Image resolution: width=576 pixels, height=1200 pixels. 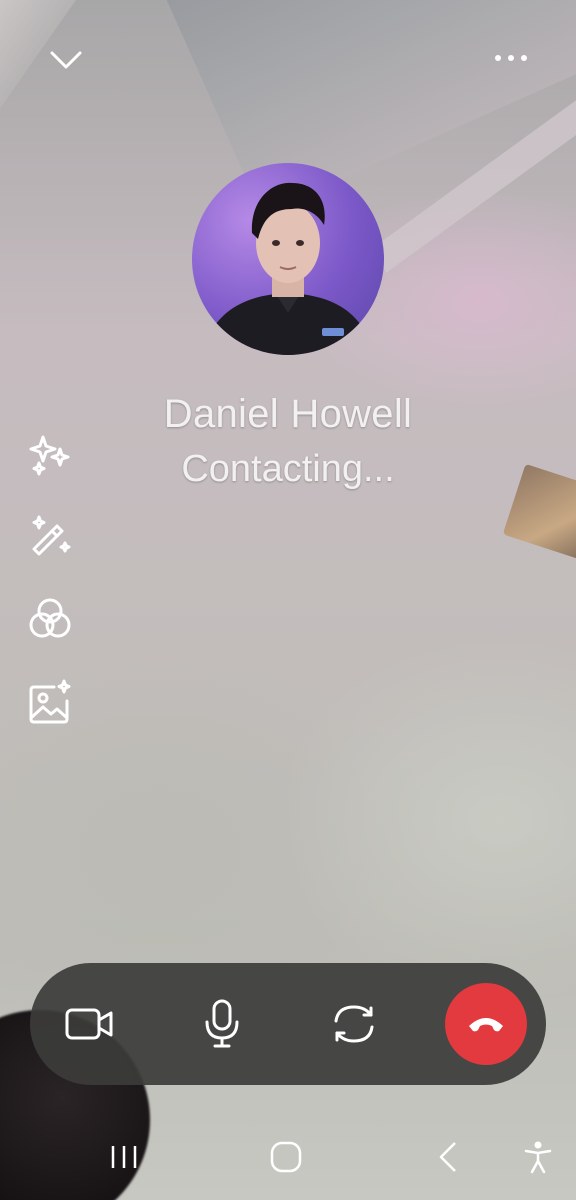 I want to click on call-control-bar, so click(x=288, y=1024).